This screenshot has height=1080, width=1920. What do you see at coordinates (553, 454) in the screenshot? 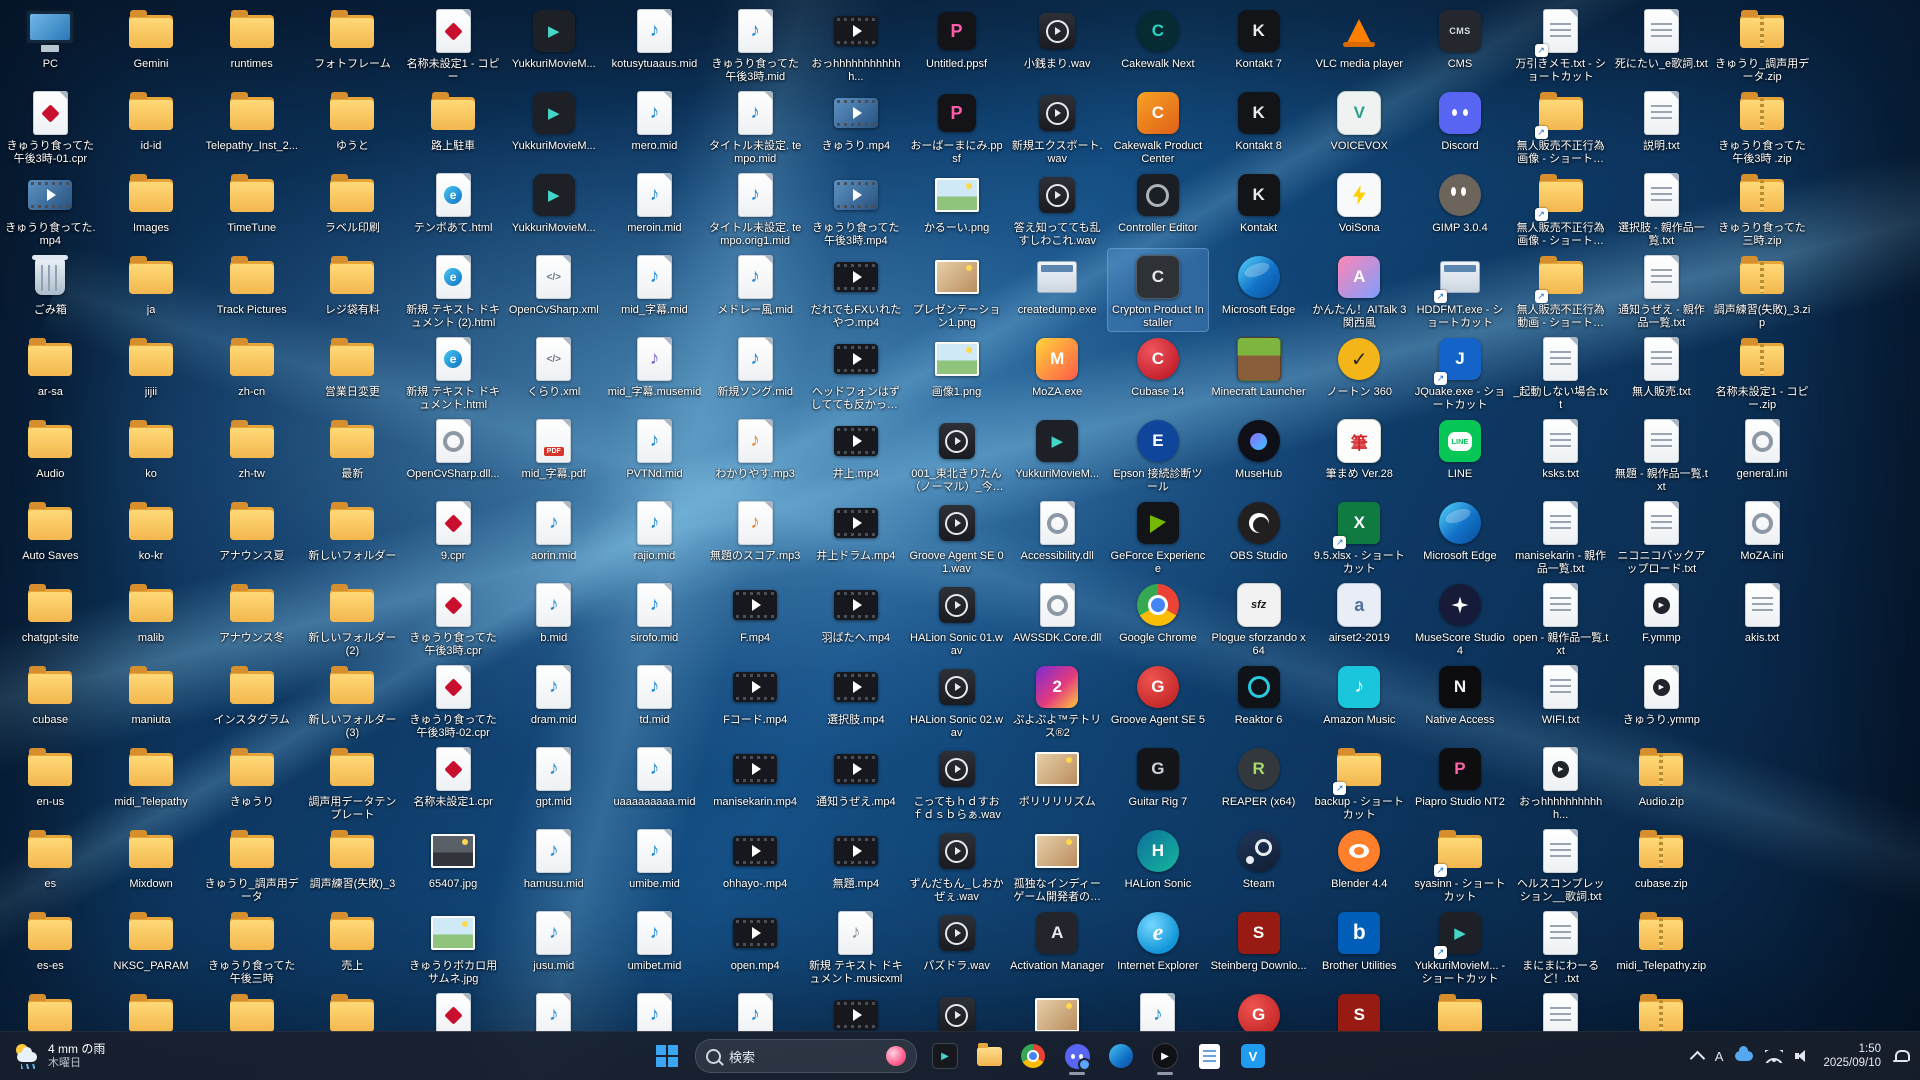
I see `desktop-icon: PDF mid_字幕.pdf` at bounding box center [553, 454].